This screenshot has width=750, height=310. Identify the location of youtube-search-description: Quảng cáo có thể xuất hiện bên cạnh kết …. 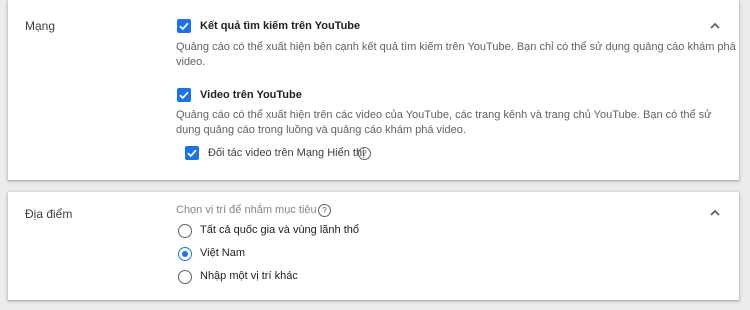
(456, 54).